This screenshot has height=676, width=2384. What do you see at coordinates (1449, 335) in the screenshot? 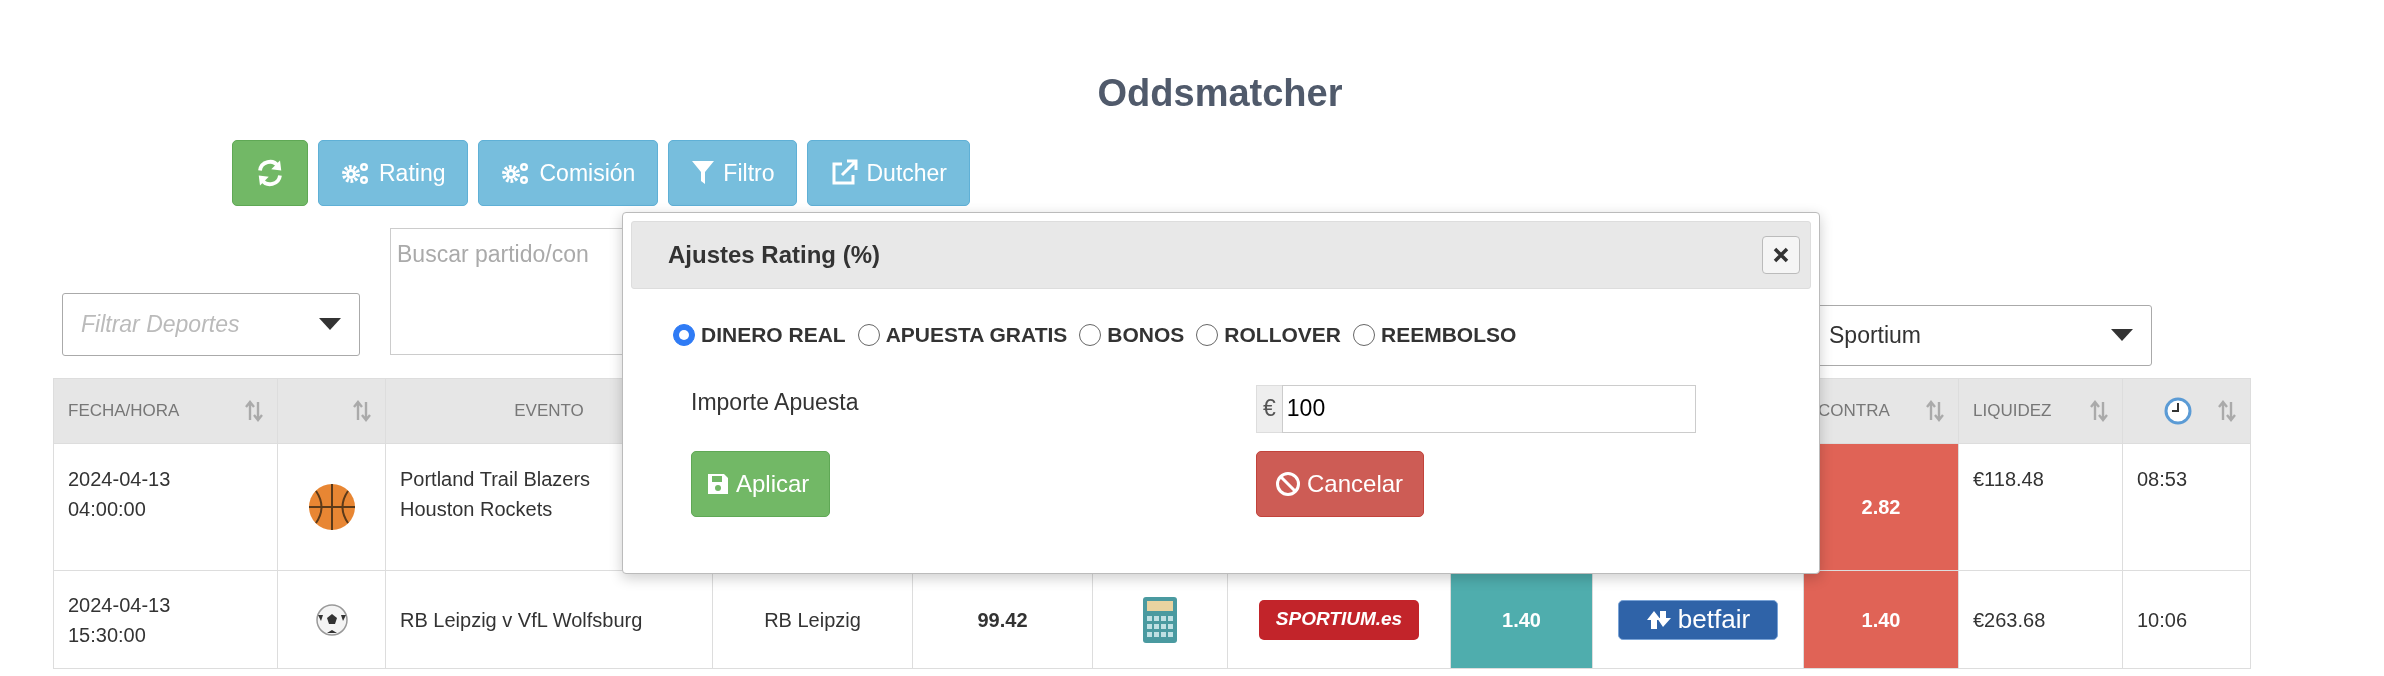
I see `radio-label: REEMBOLSO` at bounding box center [1449, 335].